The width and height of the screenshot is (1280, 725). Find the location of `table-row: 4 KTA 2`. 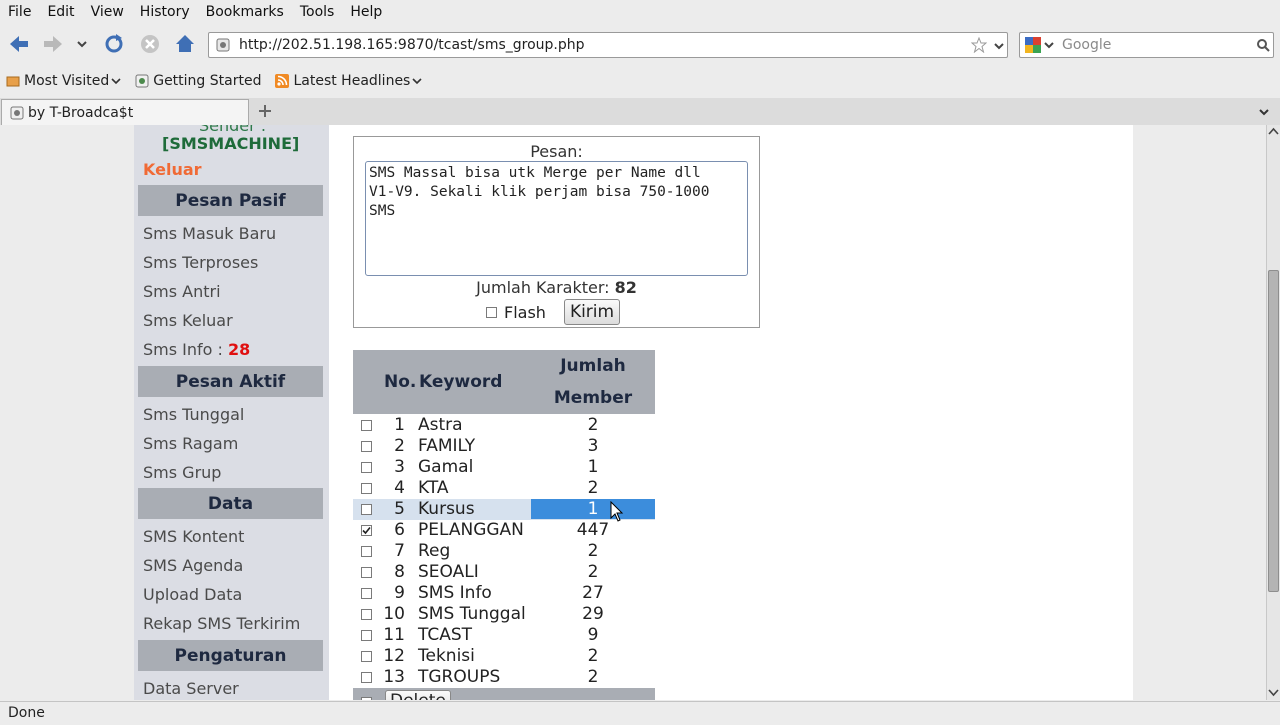

table-row: 4 KTA 2 is located at coordinates (504, 488).